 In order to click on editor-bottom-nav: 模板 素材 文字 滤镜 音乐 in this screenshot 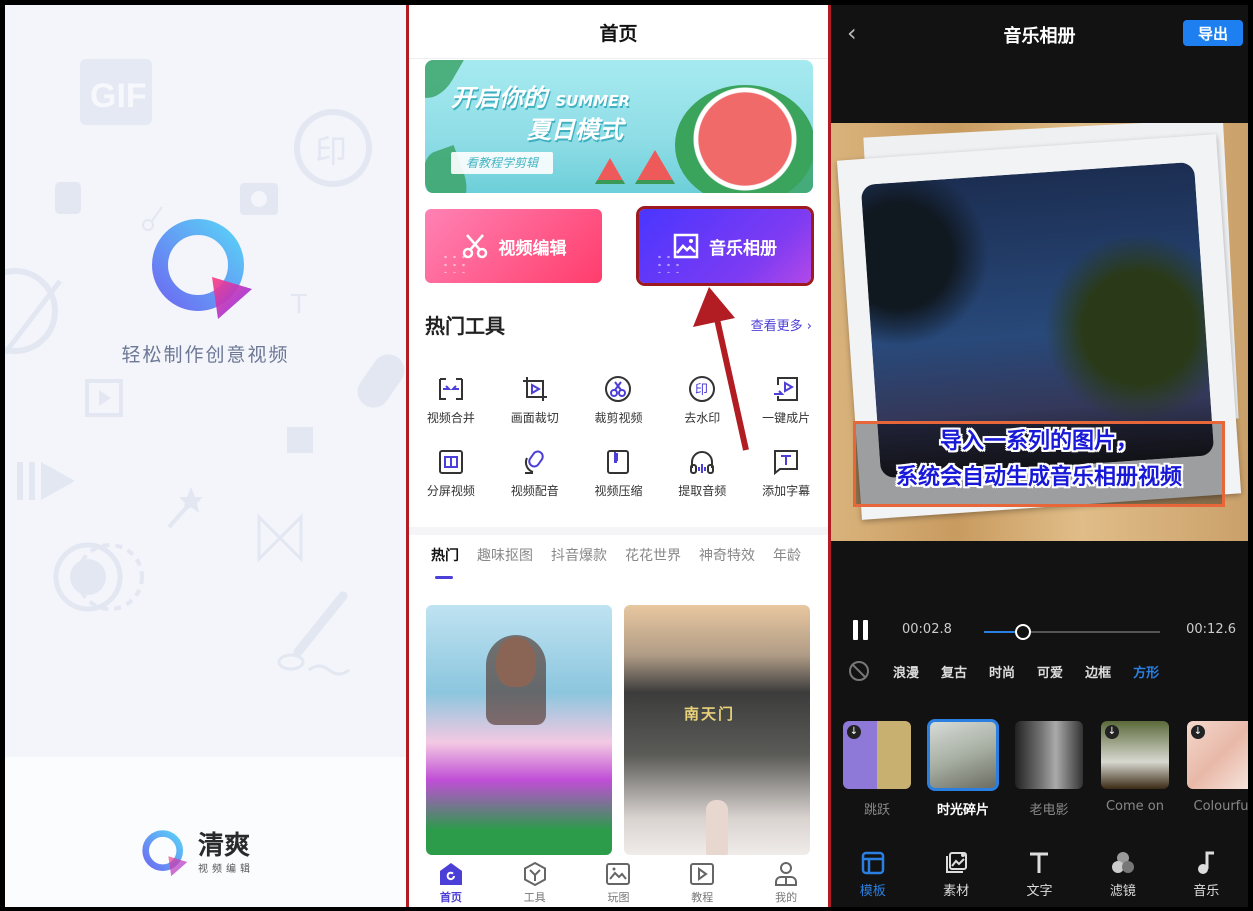, I will do `click(1039, 874)`.